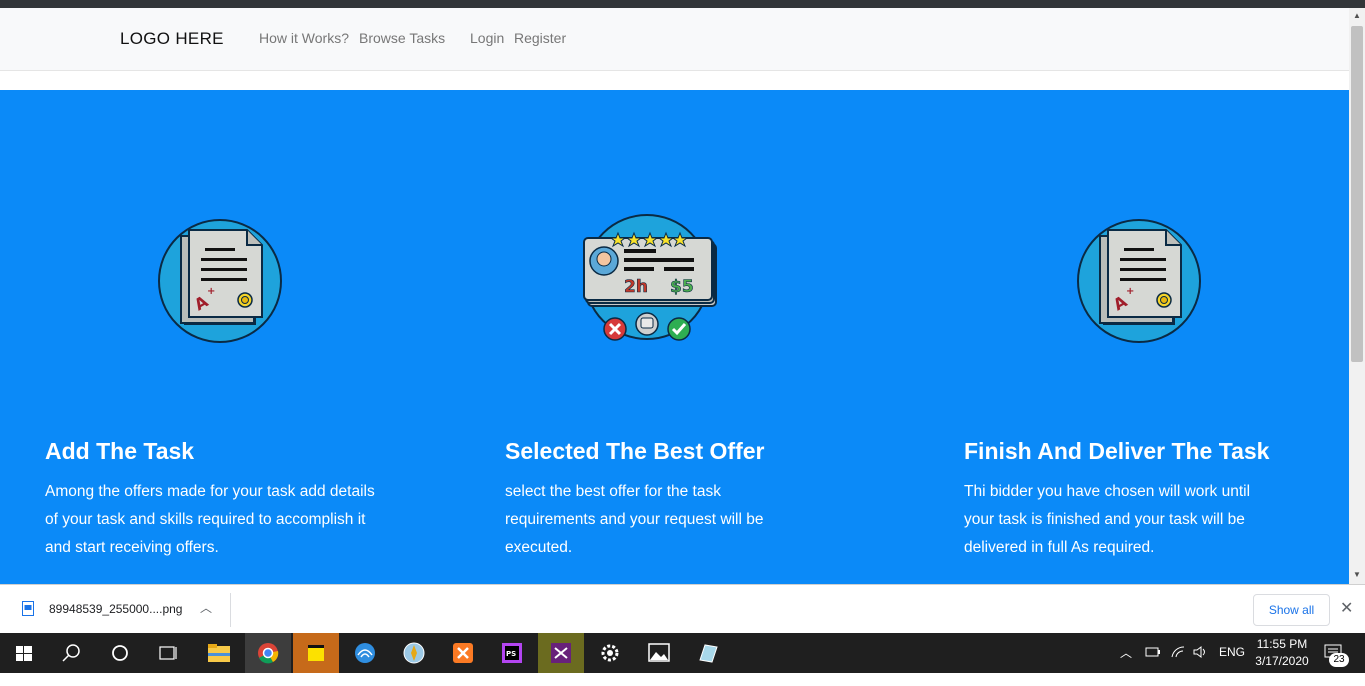 This screenshot has height=686, width=1365. I want to click on clock-time: 11:55 PM, so click(1282, 644).